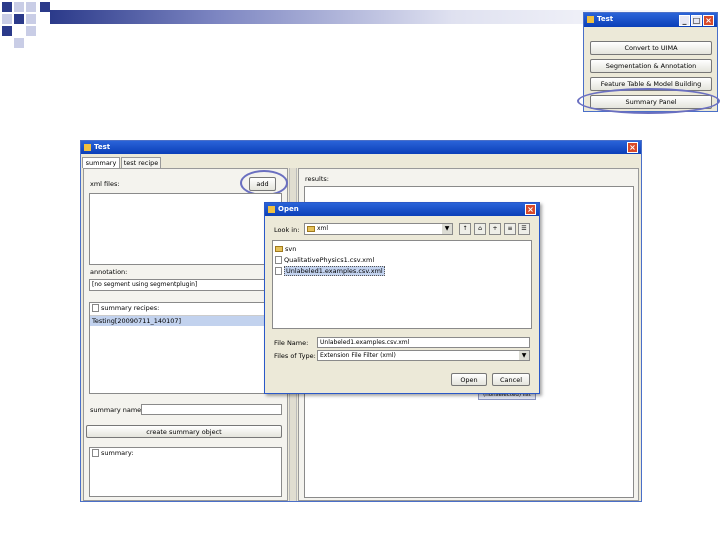  I want to click on convert-to-uima-button: Convert to UIMA, so click(651, 48).